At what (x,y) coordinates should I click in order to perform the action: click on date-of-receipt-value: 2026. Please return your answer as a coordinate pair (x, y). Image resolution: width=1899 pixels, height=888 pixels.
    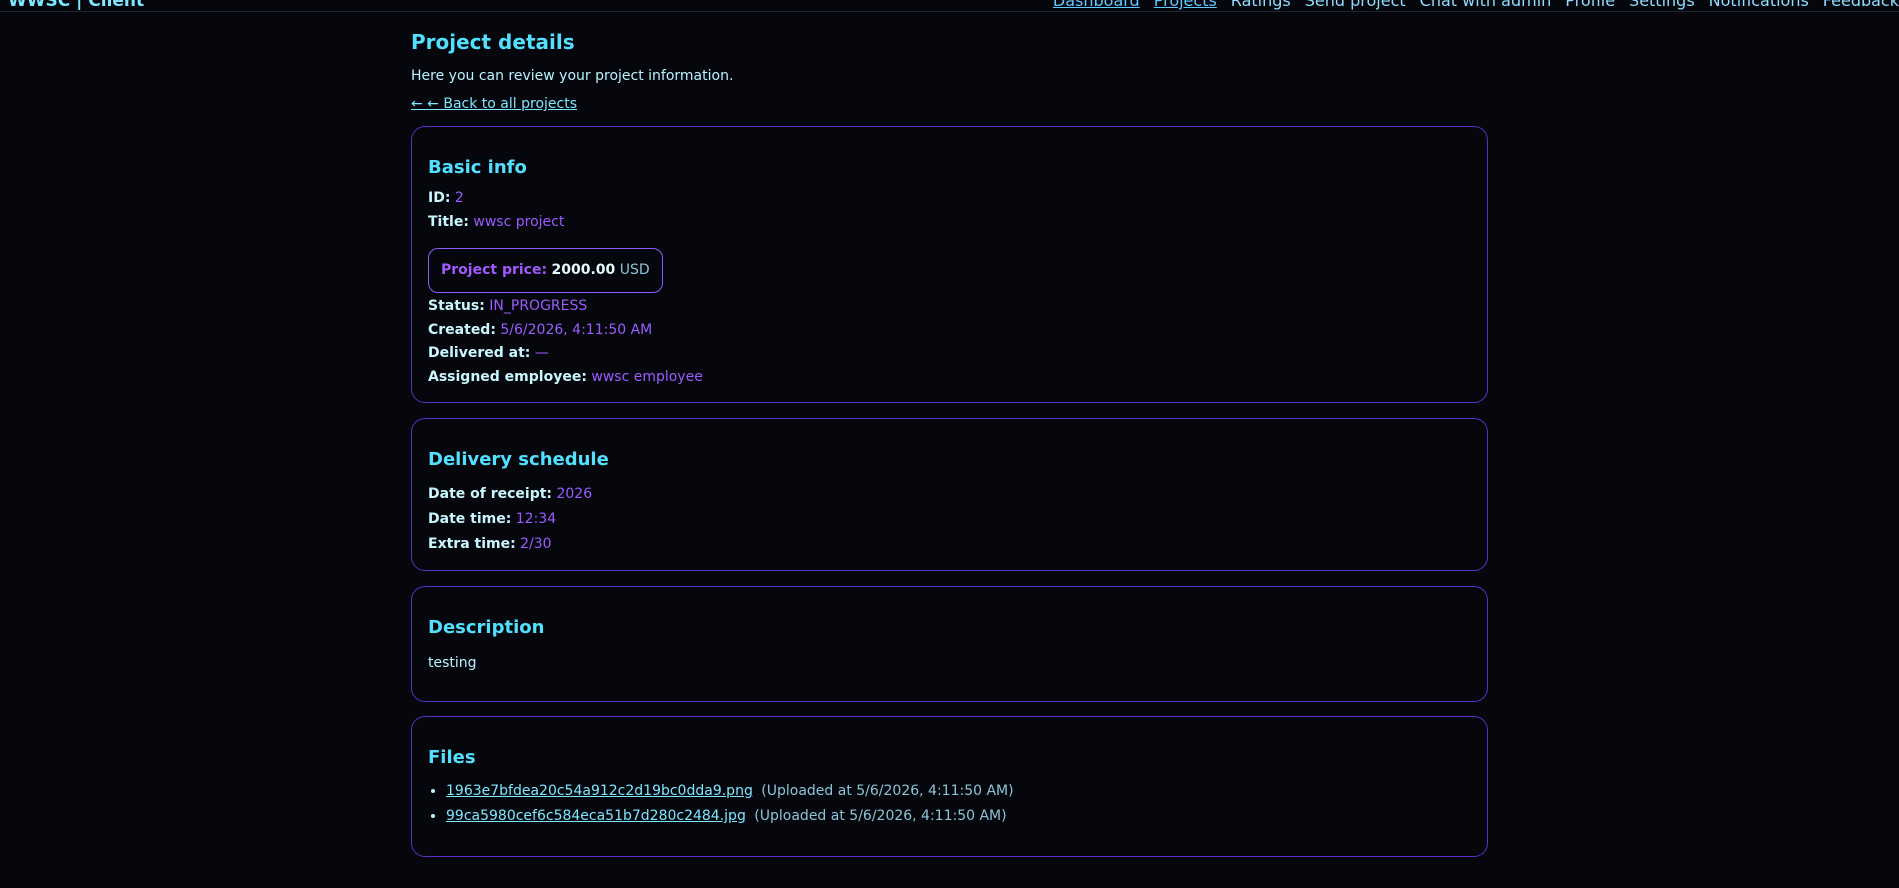
    Looking at the image, I should click on (574, 494).